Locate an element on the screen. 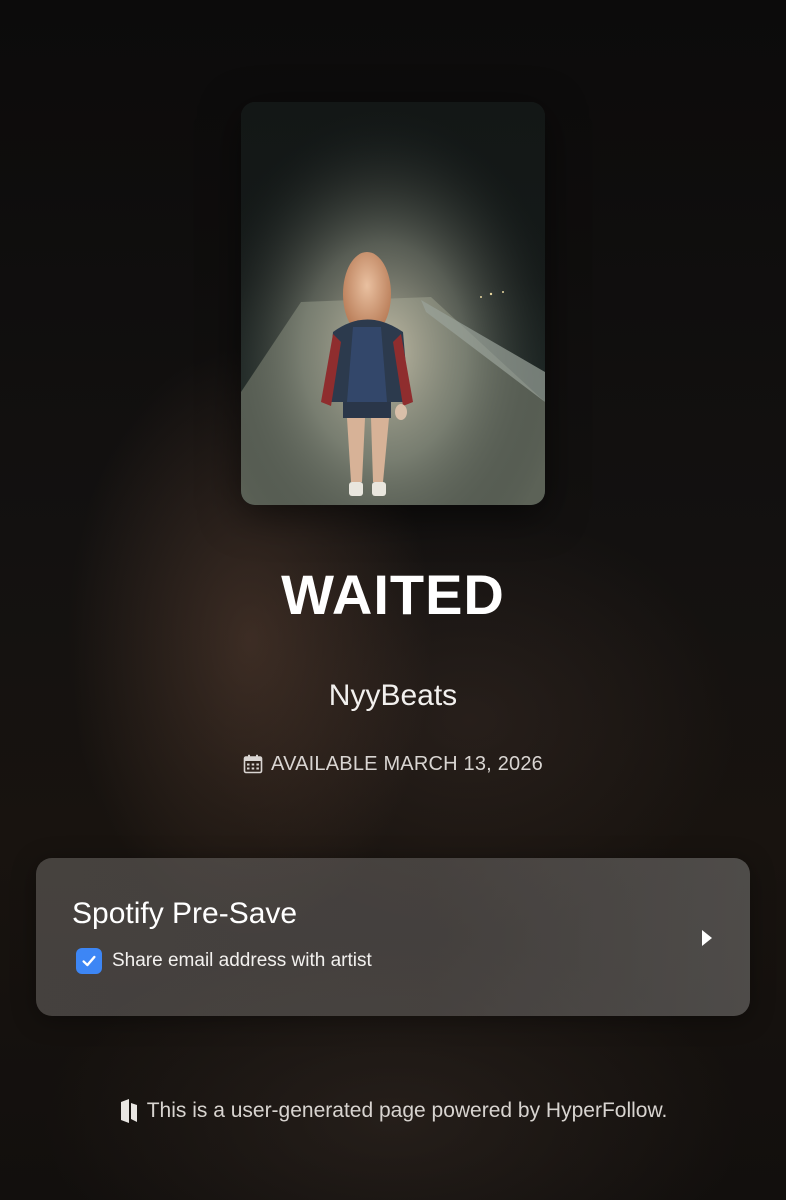  check-icon is located at coordinates (89, 961).